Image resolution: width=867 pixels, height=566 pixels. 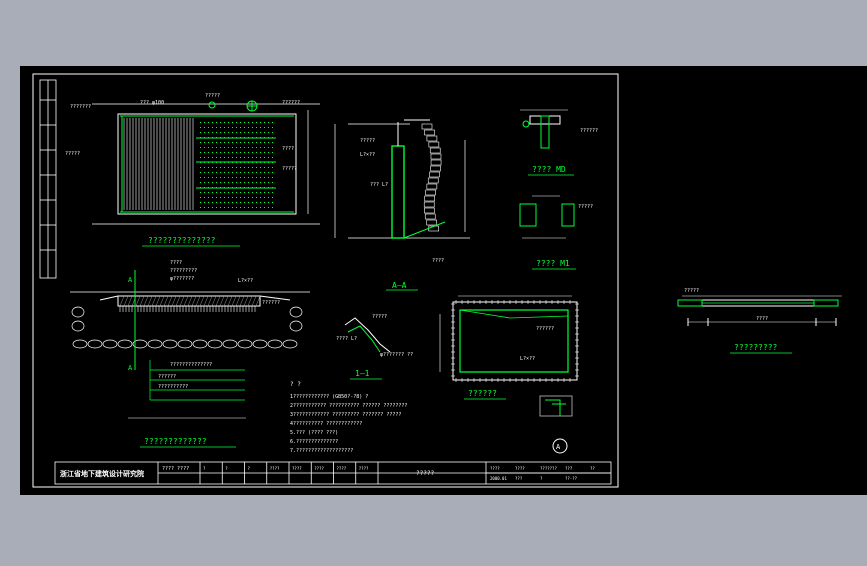 I want to click on pool-title: ??????, so click(x=482, y=393).